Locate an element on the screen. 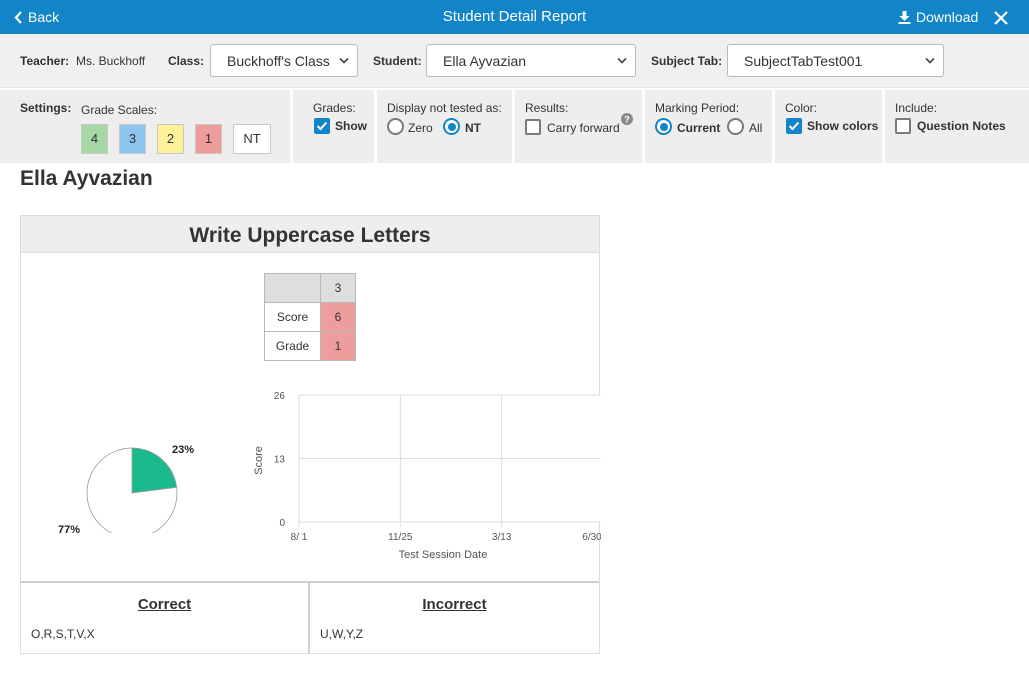  class-select: Buckhoff's Class is located at coordinates (284, 60).